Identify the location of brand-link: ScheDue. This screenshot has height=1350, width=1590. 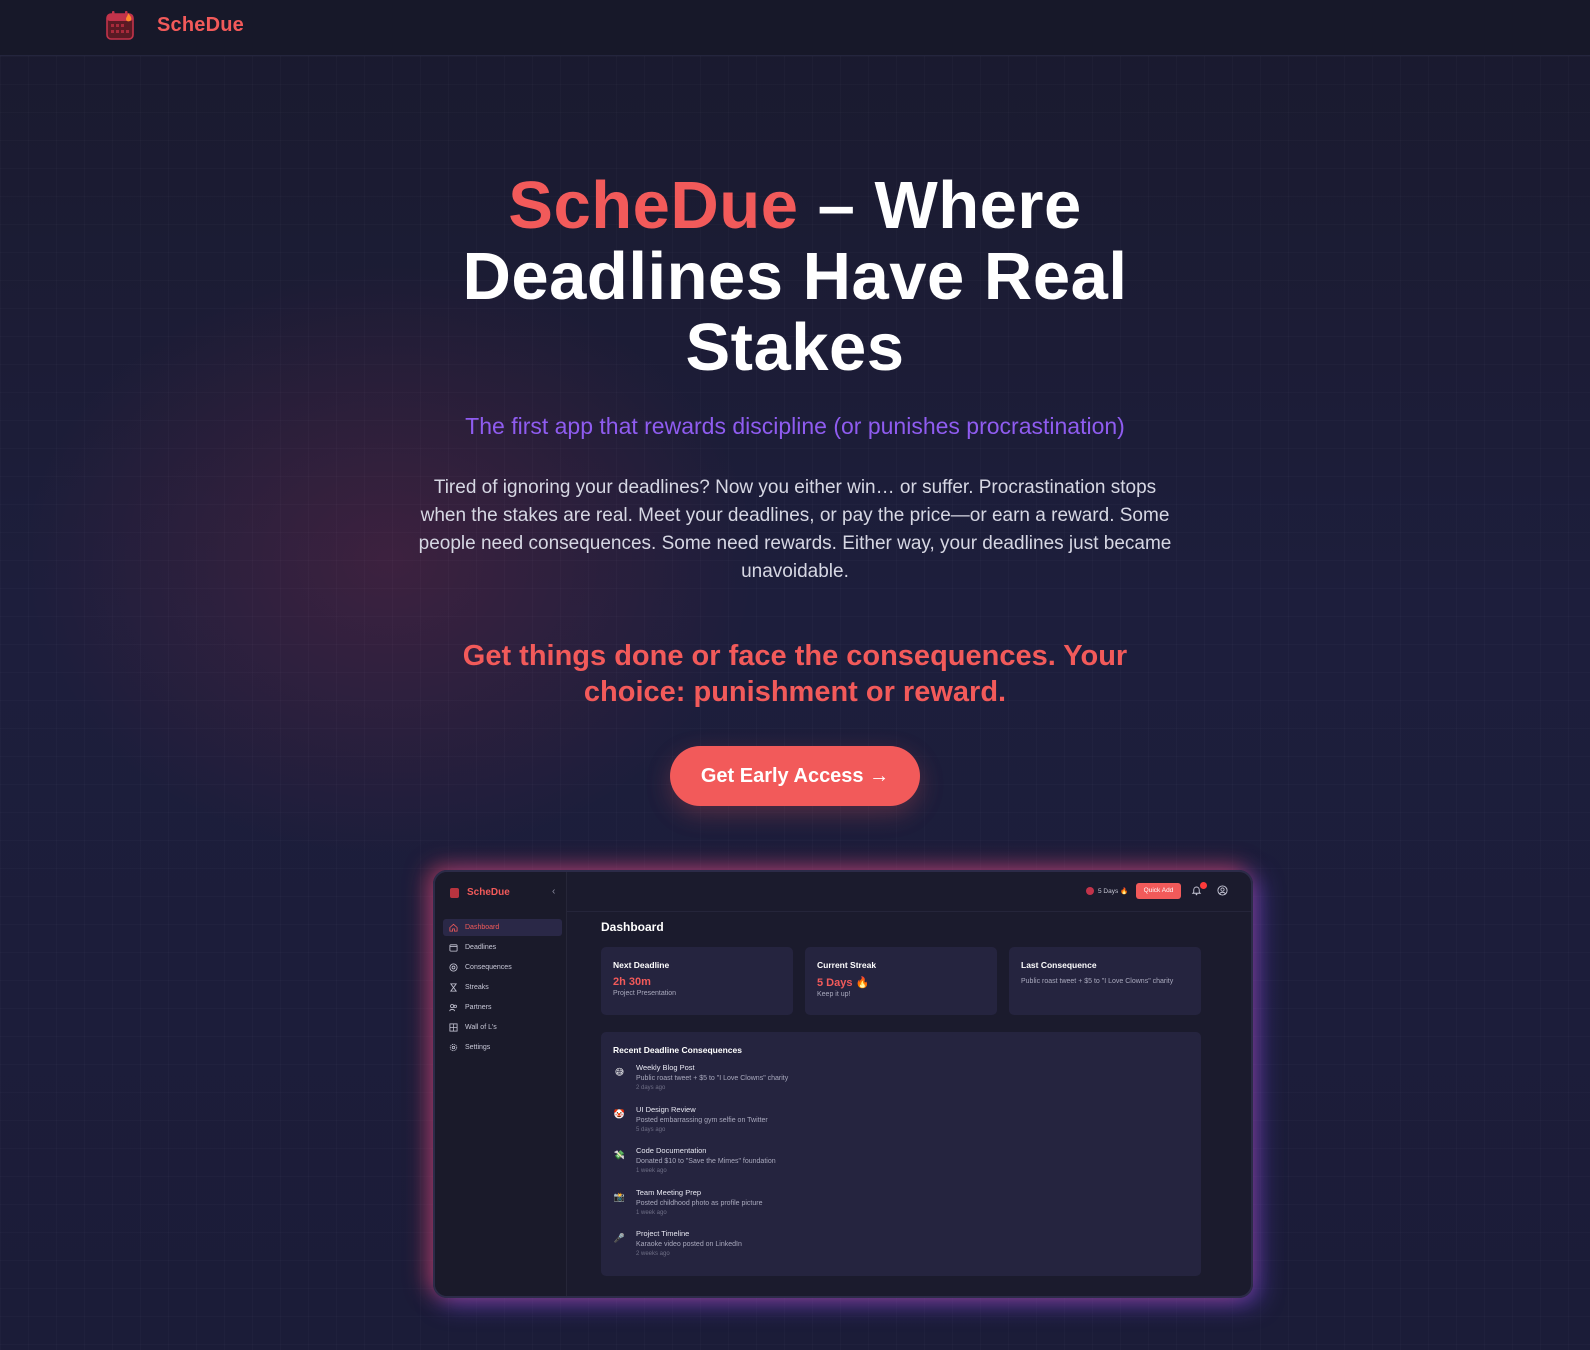
(174, 25).